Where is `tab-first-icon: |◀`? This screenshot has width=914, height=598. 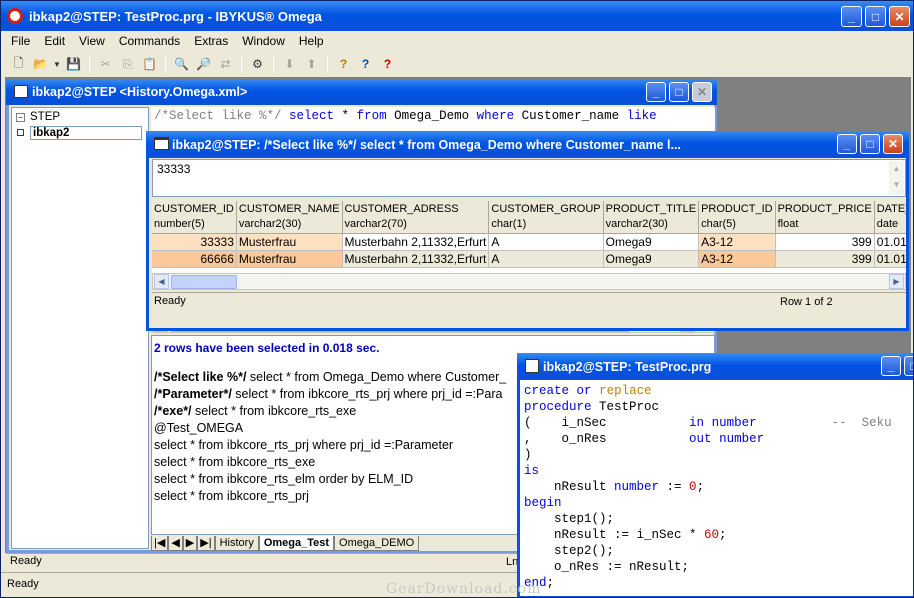 tab-first-icon: |◀ is located at coordinates (160, 543).